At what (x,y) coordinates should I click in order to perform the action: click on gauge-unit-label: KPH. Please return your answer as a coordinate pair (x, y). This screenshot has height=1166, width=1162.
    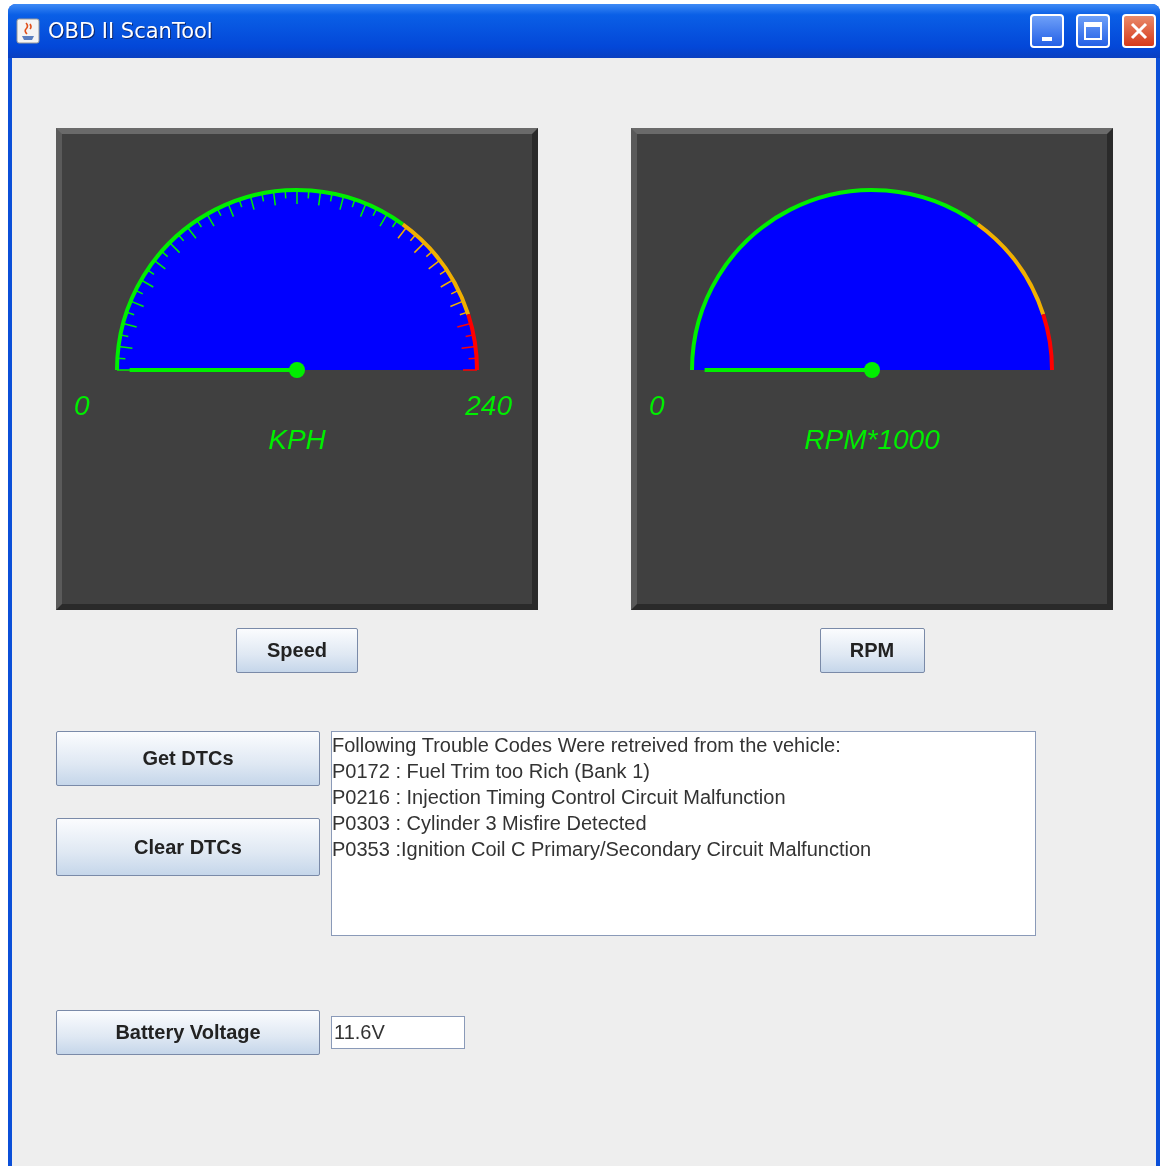
    Looking at the image, I should click on (297, 439).